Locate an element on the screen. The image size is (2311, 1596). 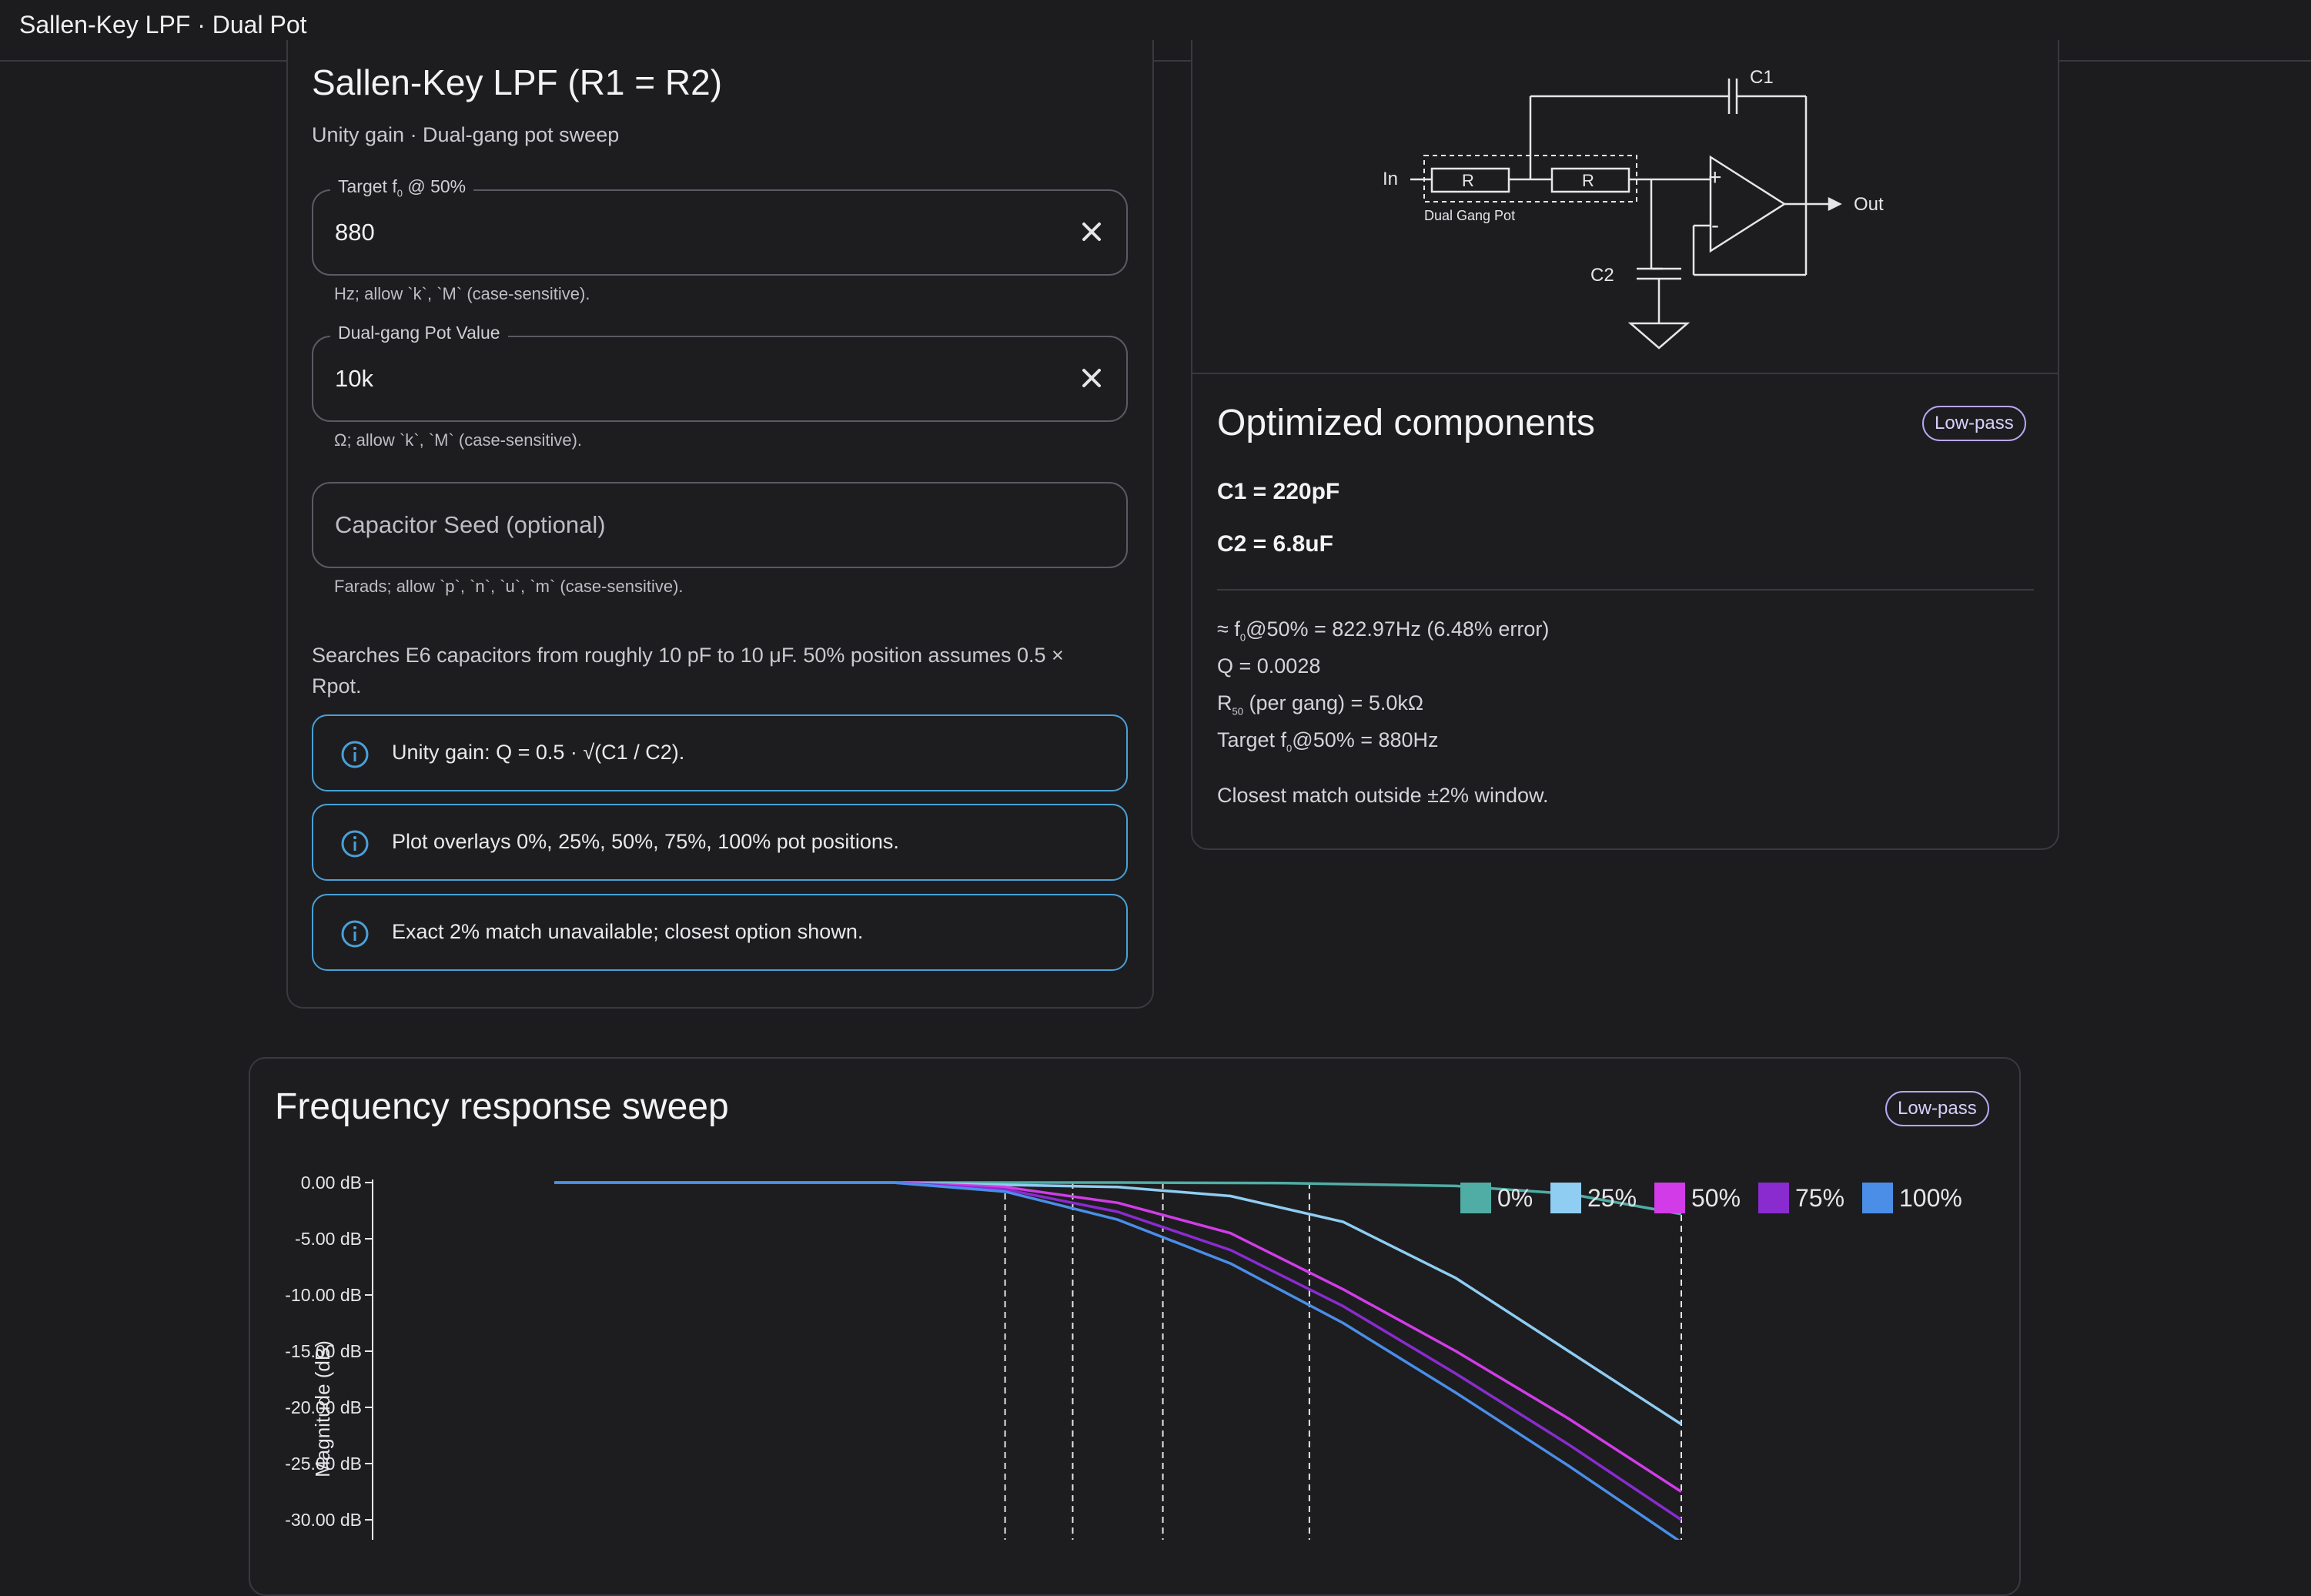
c1-value: C1 = 220pF is located at coordinates (1278, 492).